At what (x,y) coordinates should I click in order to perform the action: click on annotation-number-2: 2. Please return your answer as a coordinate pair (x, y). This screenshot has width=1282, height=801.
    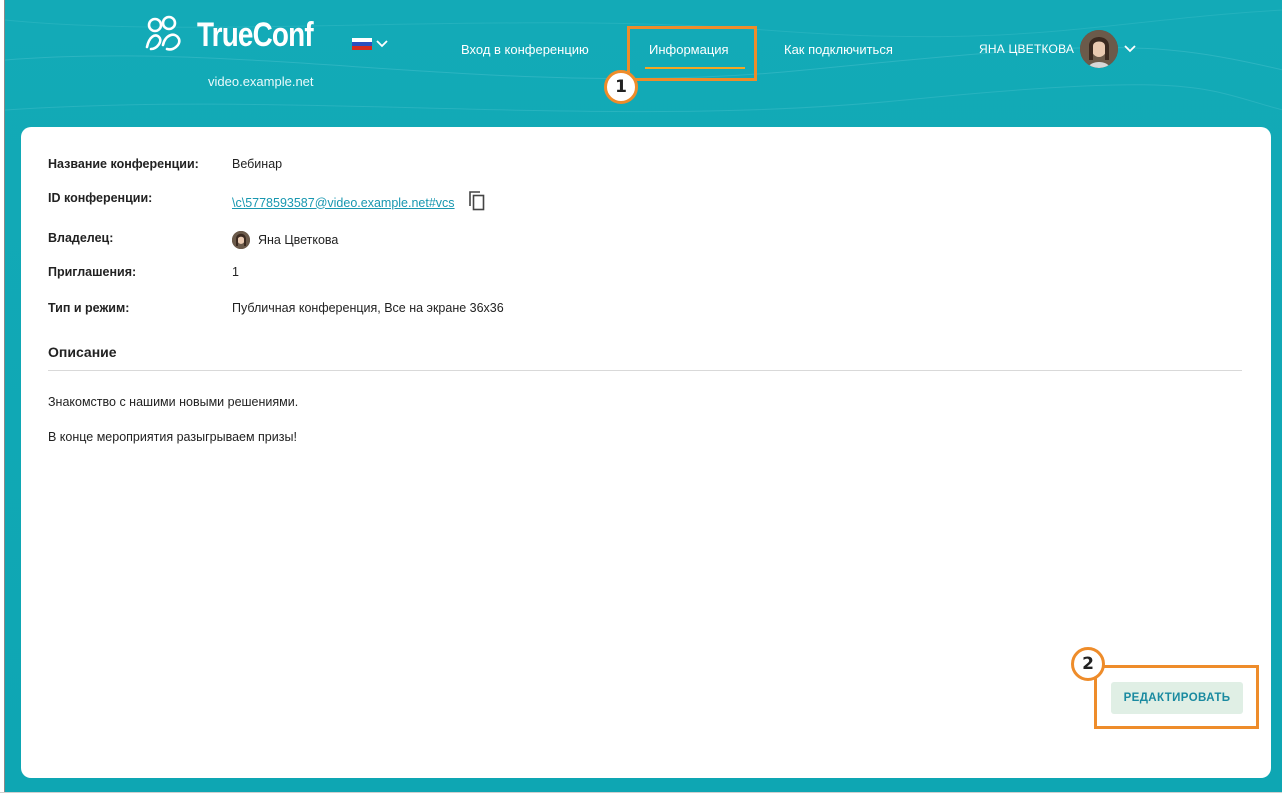
    Looking at the image, I should click on (1088, 664).